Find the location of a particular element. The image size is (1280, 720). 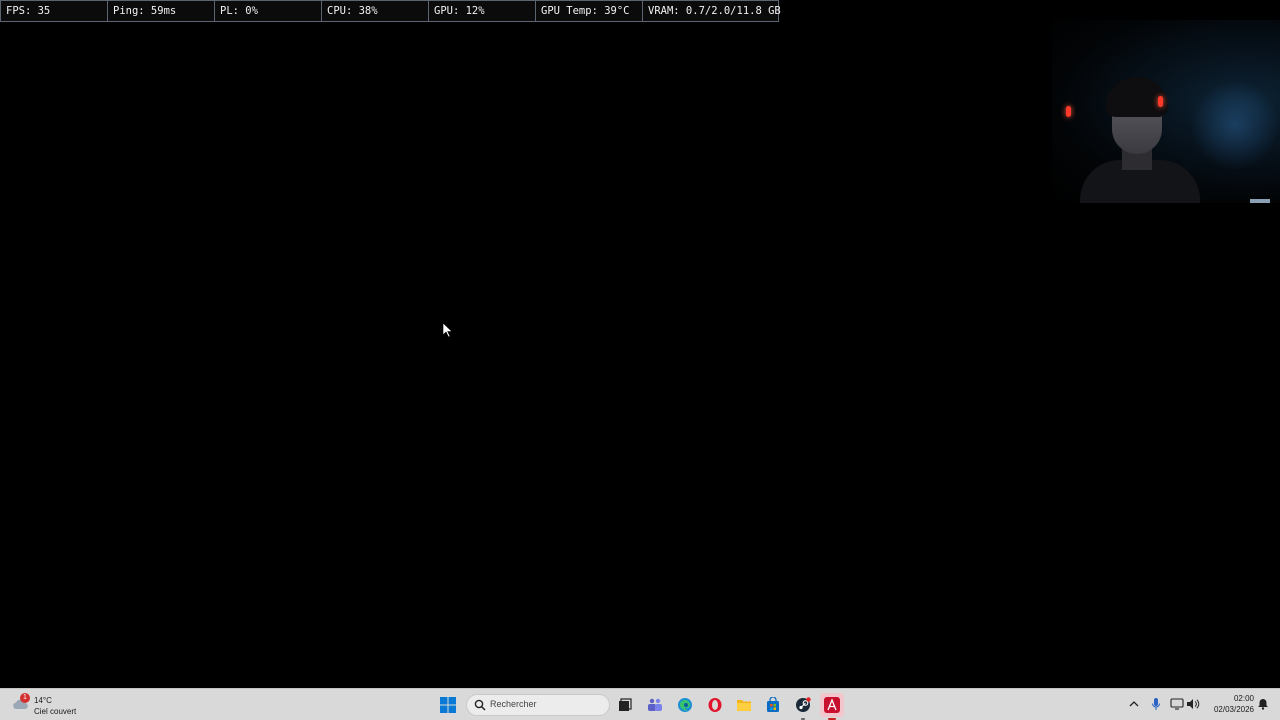

windows-logo-icon is located at coordinates (448, 705).